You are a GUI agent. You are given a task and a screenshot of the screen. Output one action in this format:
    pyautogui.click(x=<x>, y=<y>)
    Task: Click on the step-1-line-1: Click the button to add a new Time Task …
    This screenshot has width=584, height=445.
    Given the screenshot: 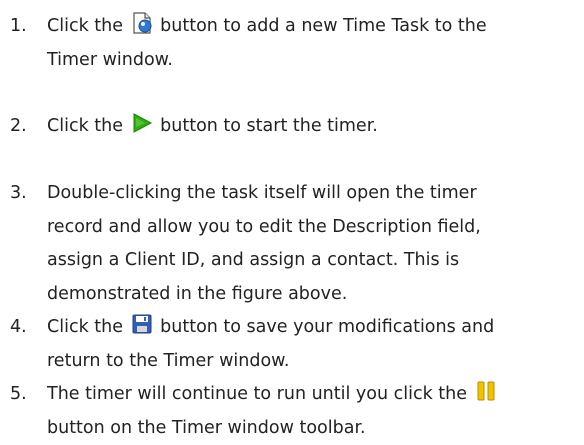 What is the action you would take?
    pyautogui.click(x=314, y=27)
    